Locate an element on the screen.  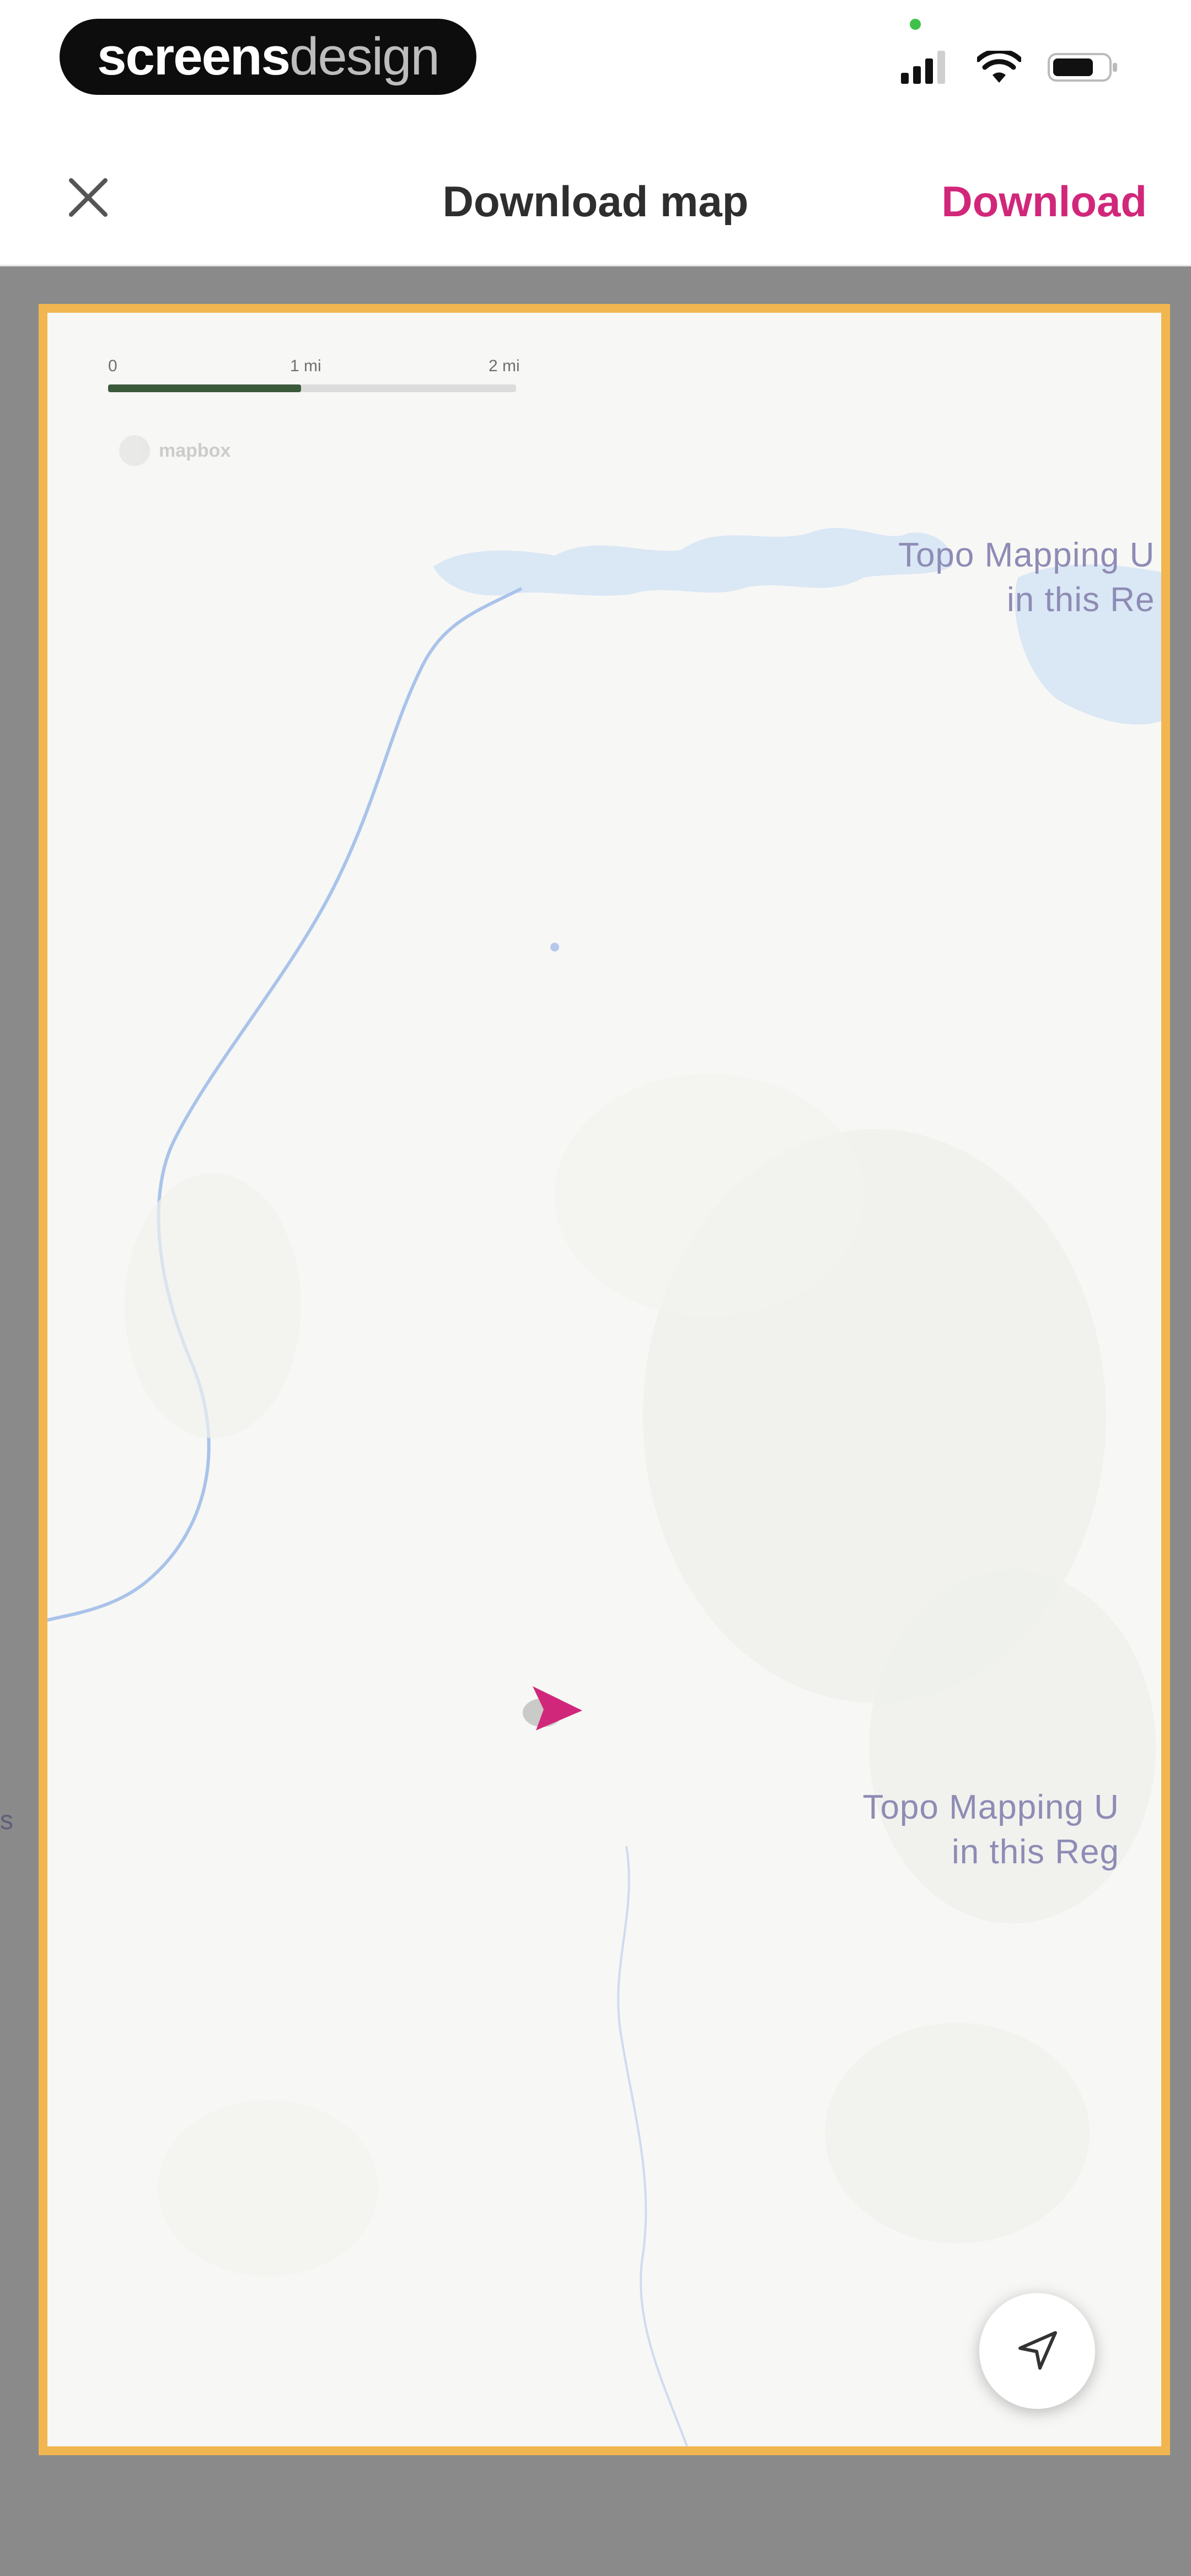
download-button: Download is located at coordinates (1044, 202).